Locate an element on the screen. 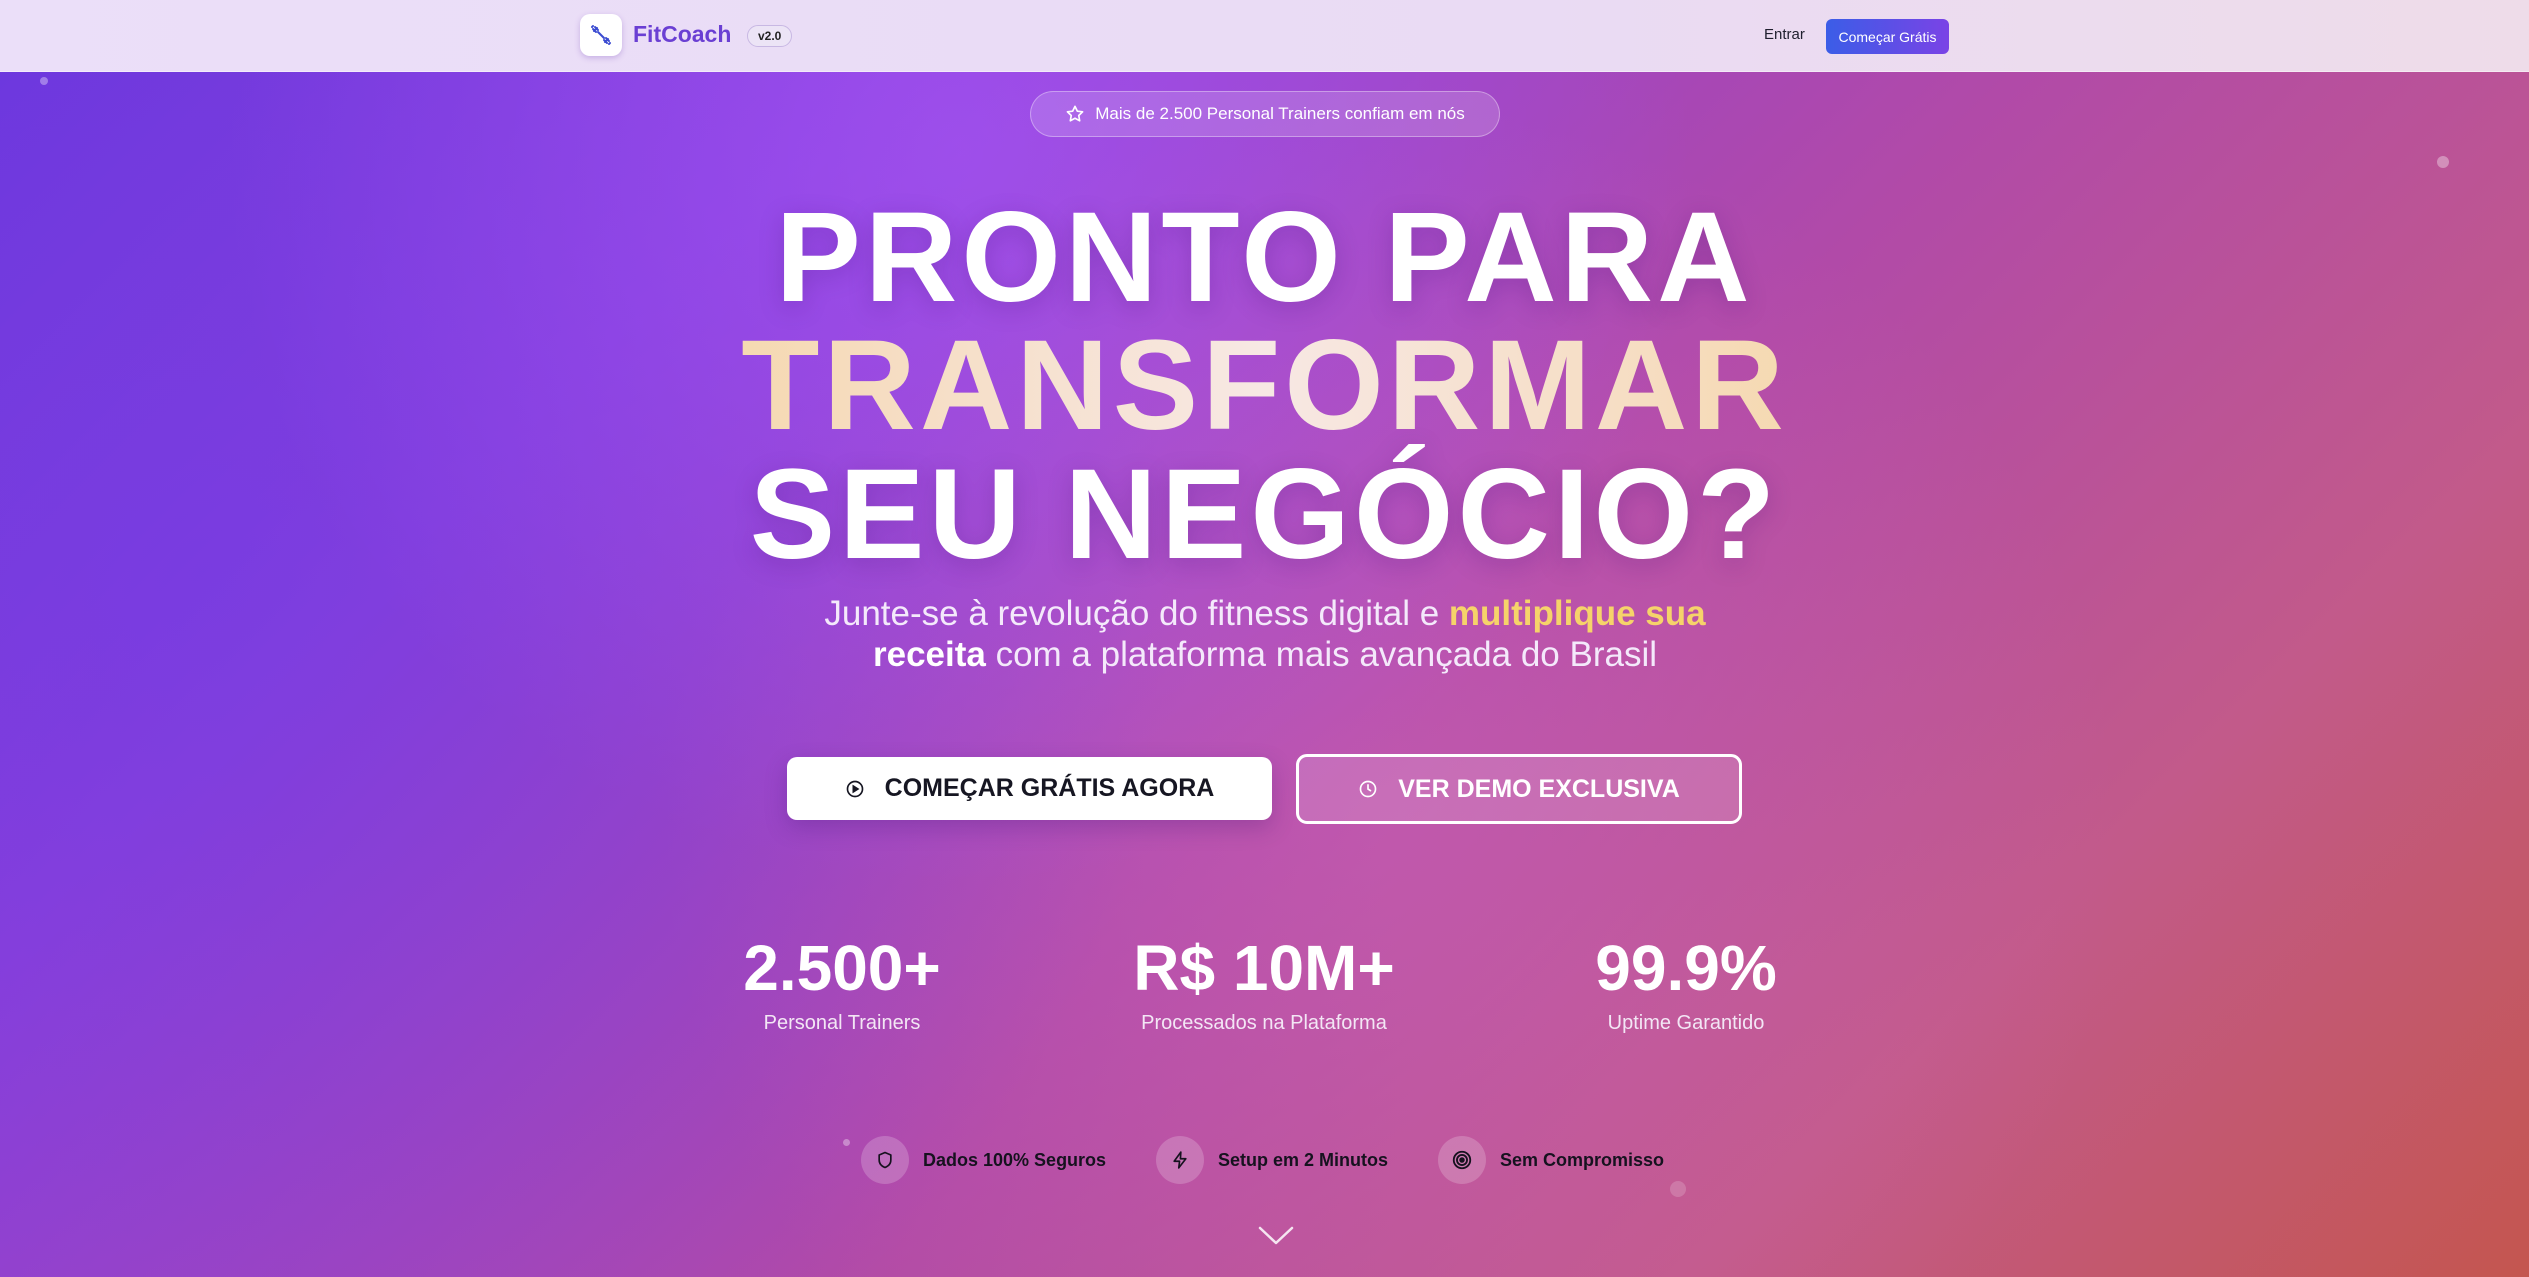 The image size is (2529, 1277). brand-name: FitCoach is located at coordinates (682, 34).